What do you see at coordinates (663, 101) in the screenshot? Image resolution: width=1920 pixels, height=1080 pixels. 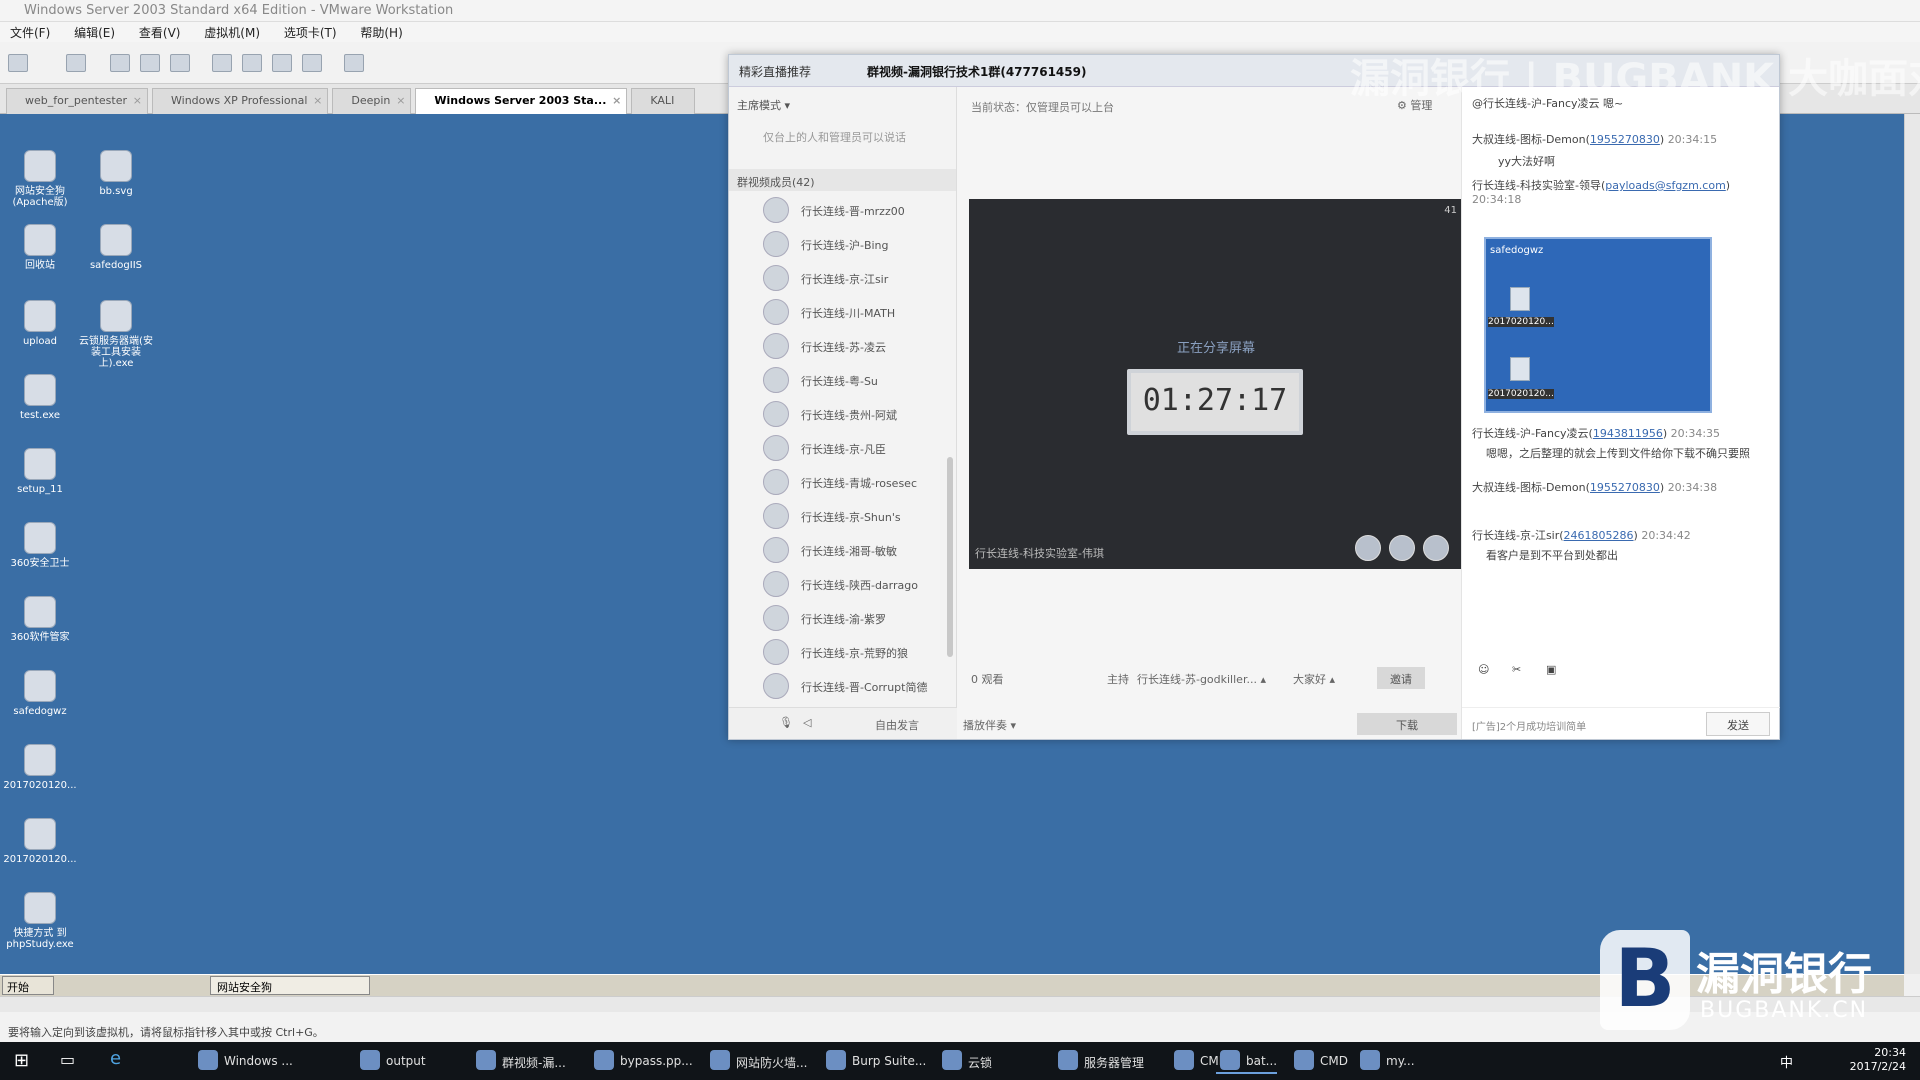 I see `tab-kali: KALI` at bounding box center [663, 101].